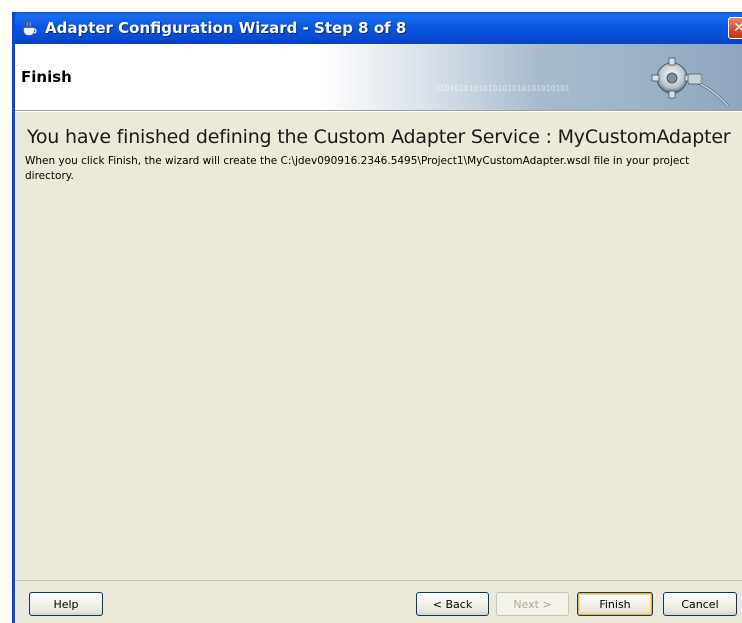 Image resolution: width=742 pixels, height=623 pixels. Describe the element at coordinates (737, 28) in the screenshot. I see `close-icon: ✕` at that location.